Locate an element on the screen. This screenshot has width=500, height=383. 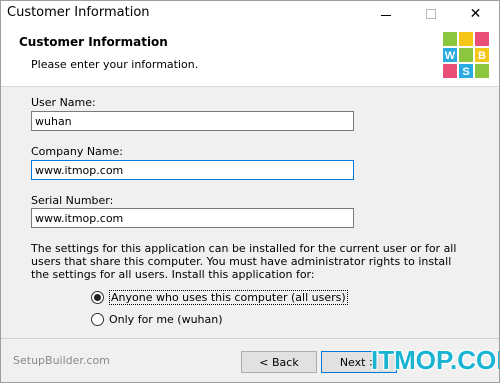
minimize-icon is located at coordinates (385, 15).